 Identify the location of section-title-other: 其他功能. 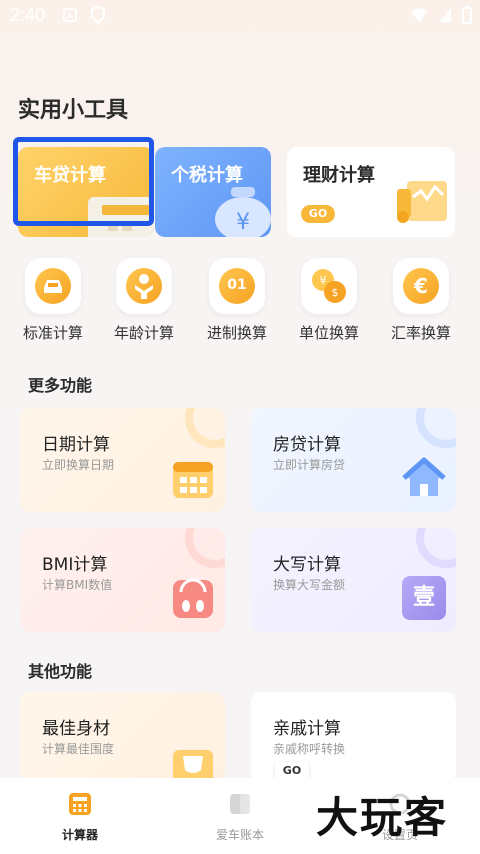
(60, 671).